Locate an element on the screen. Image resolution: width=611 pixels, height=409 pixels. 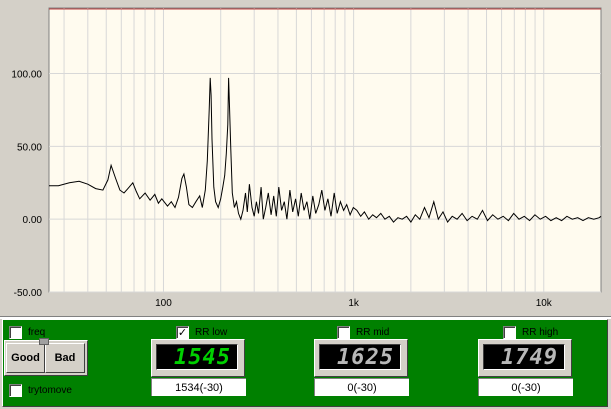
x-tick-label: 1k is located at coordinates (354, 303).